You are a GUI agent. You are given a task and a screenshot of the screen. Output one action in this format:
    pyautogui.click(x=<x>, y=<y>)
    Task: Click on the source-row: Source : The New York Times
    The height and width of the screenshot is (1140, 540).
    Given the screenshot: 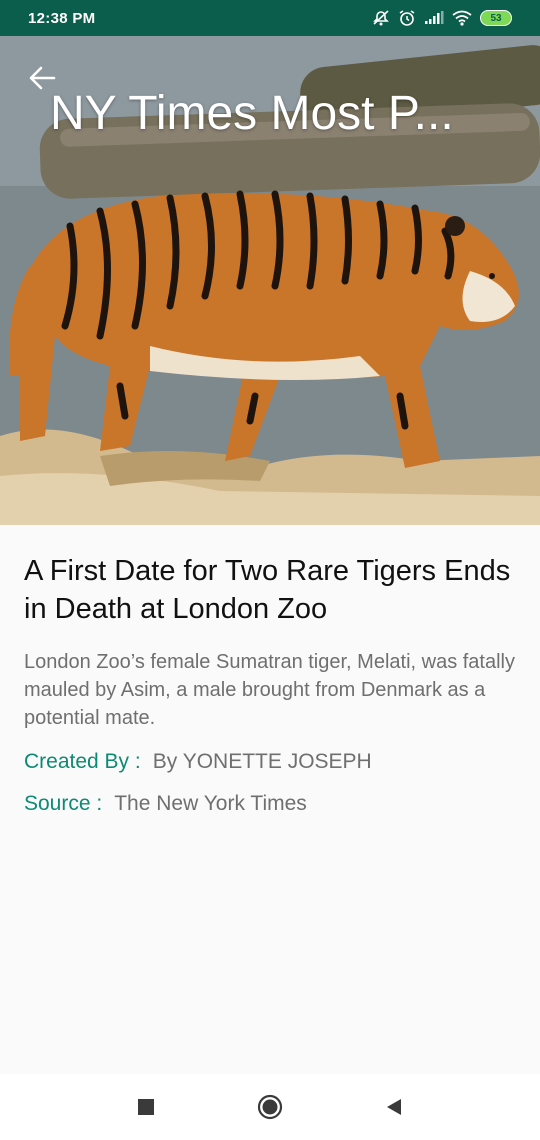 What is the action you would take?
    pyautogui.click(x=270, y=804)
    